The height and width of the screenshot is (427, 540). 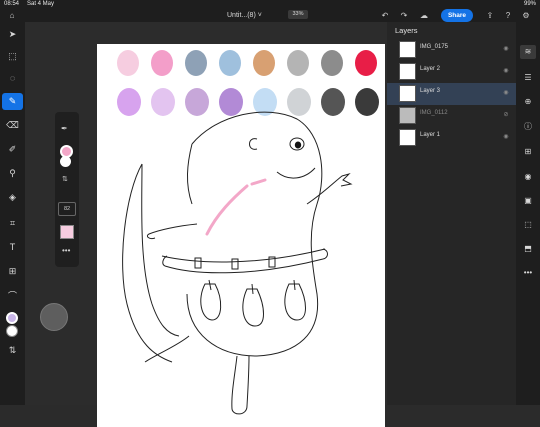 What do you see at coordinates (167, 349) in the screenshot?
I see `hind-leg` at bounding box center [167, 349].